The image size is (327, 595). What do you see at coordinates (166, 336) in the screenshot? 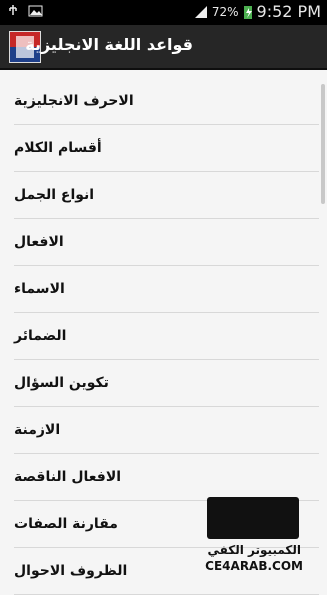
I see `list-item: الضمائر` at bounding box center [166, 336].